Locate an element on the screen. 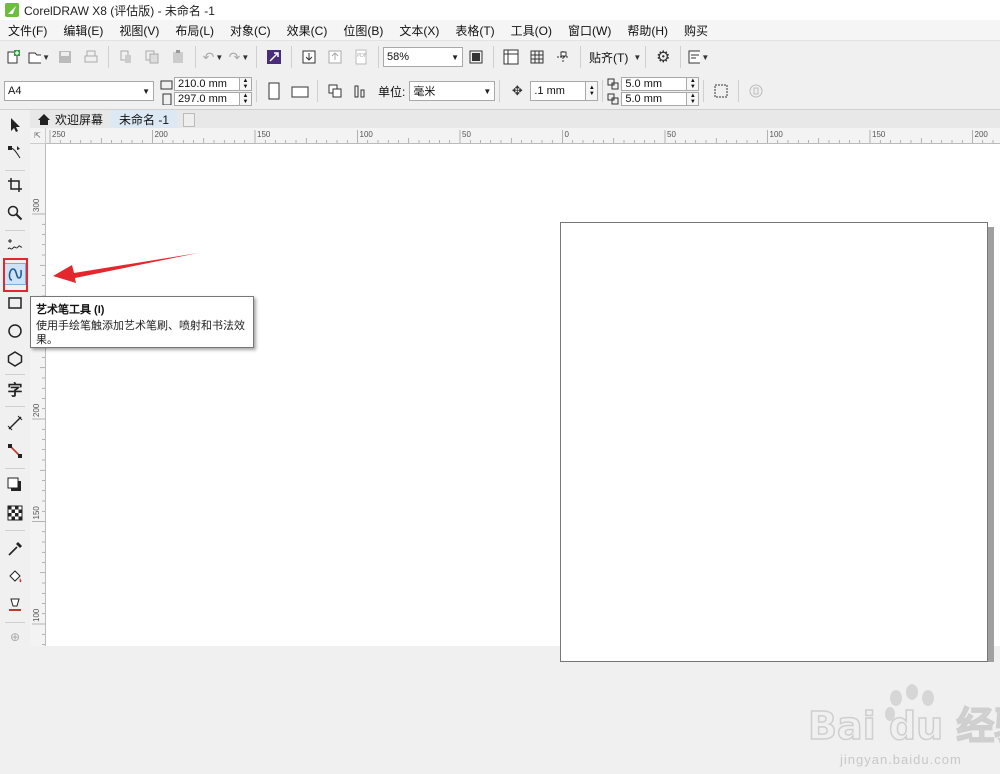  undo-icon: ↶ is located at coordinates (208, 56).